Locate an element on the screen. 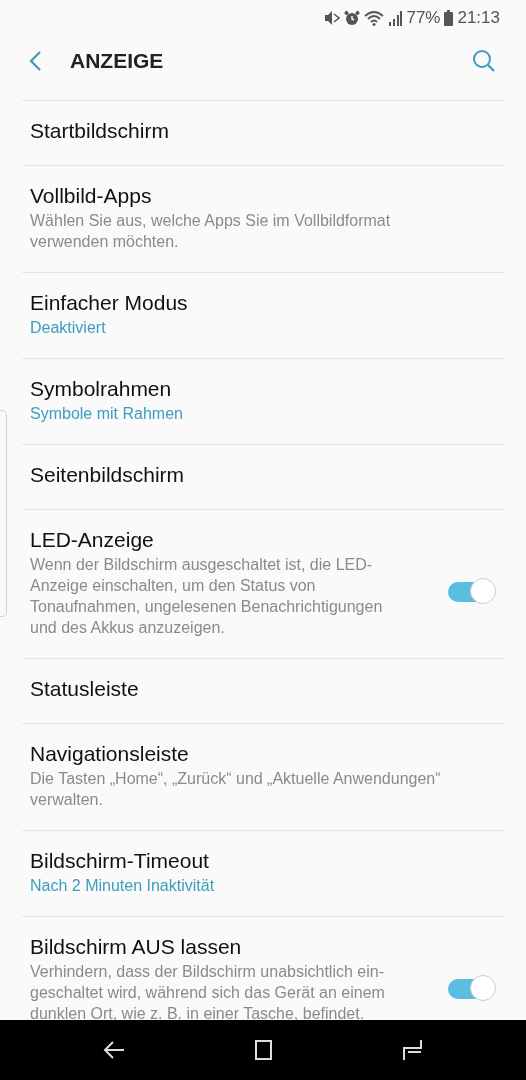  recent-apps-icon is located at coordinates (411, 1050).